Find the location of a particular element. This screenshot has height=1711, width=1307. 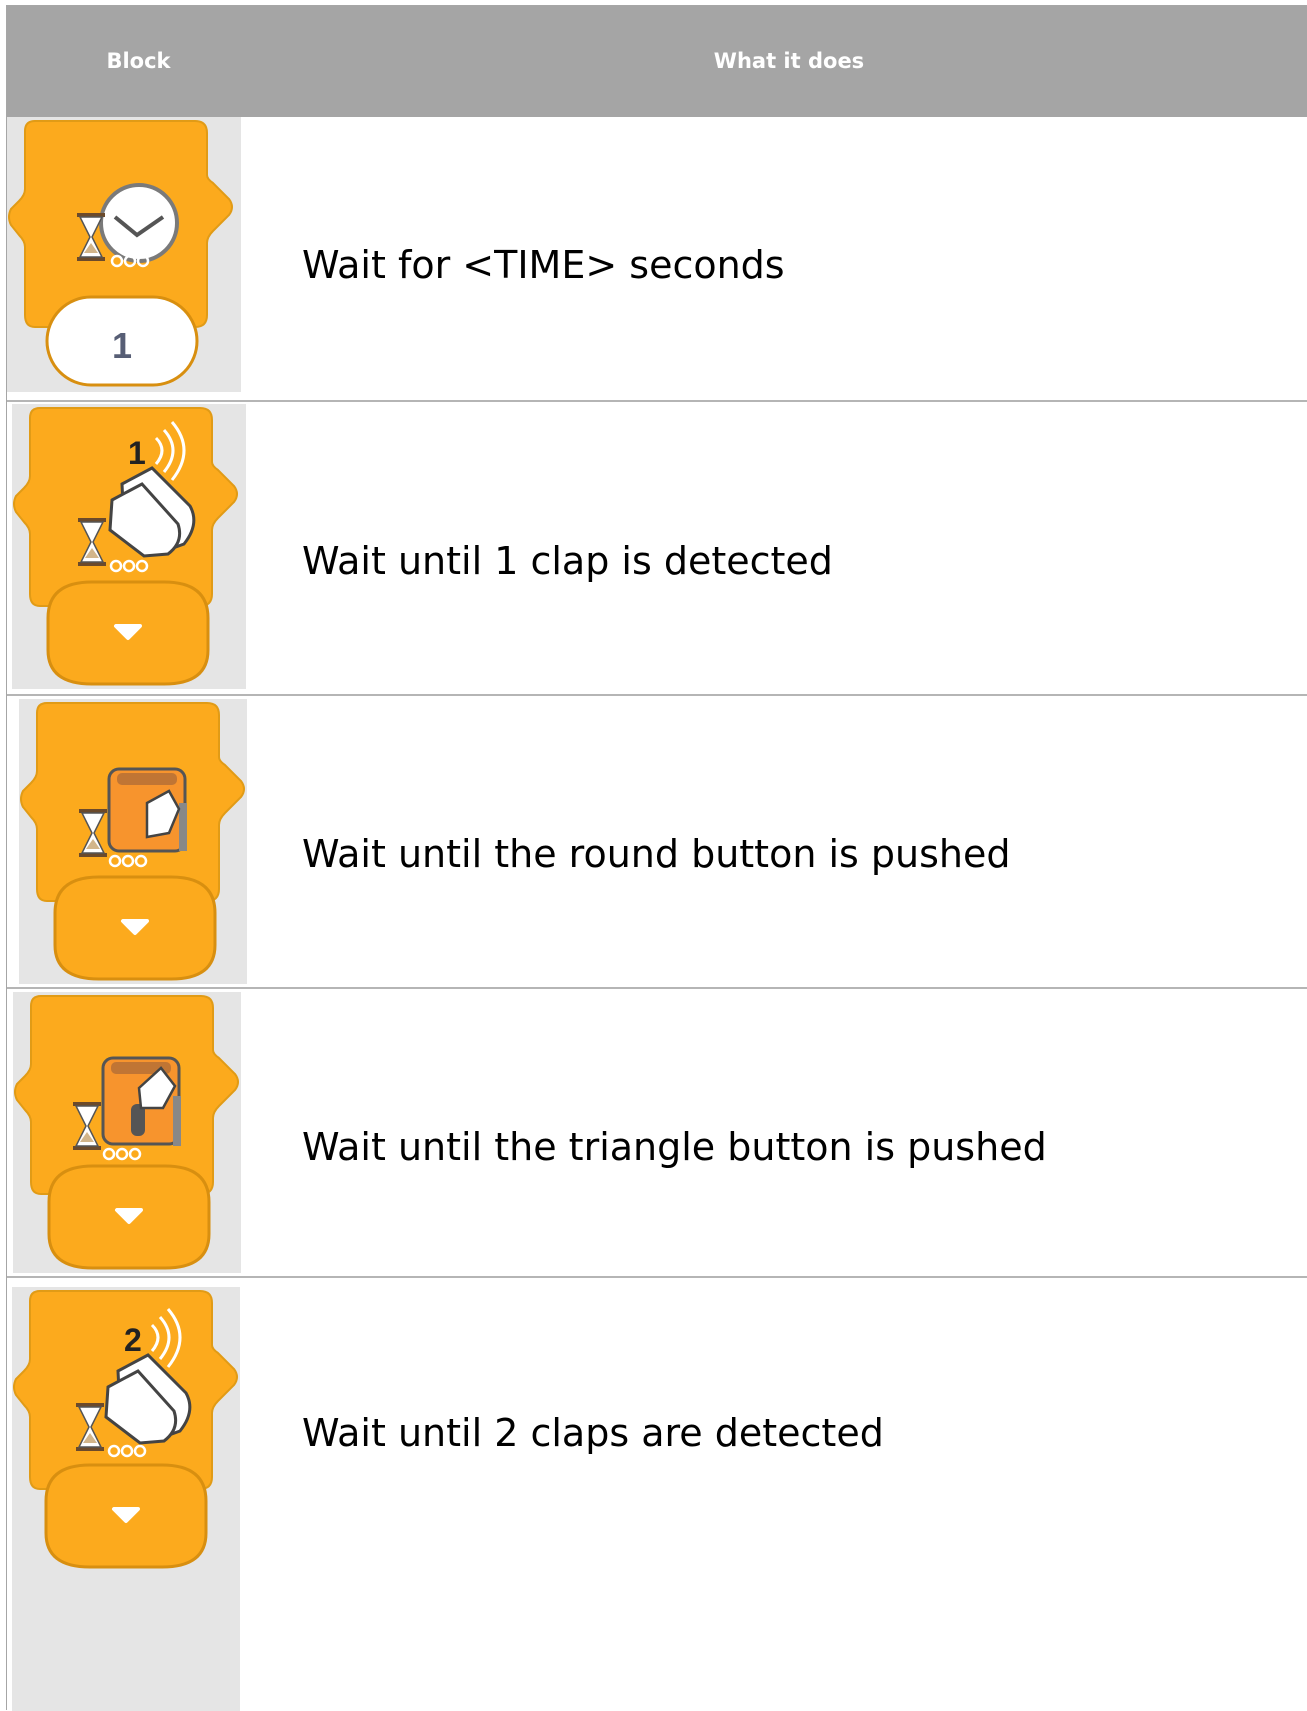

header-block: Block is located at coordinates (138, 61).